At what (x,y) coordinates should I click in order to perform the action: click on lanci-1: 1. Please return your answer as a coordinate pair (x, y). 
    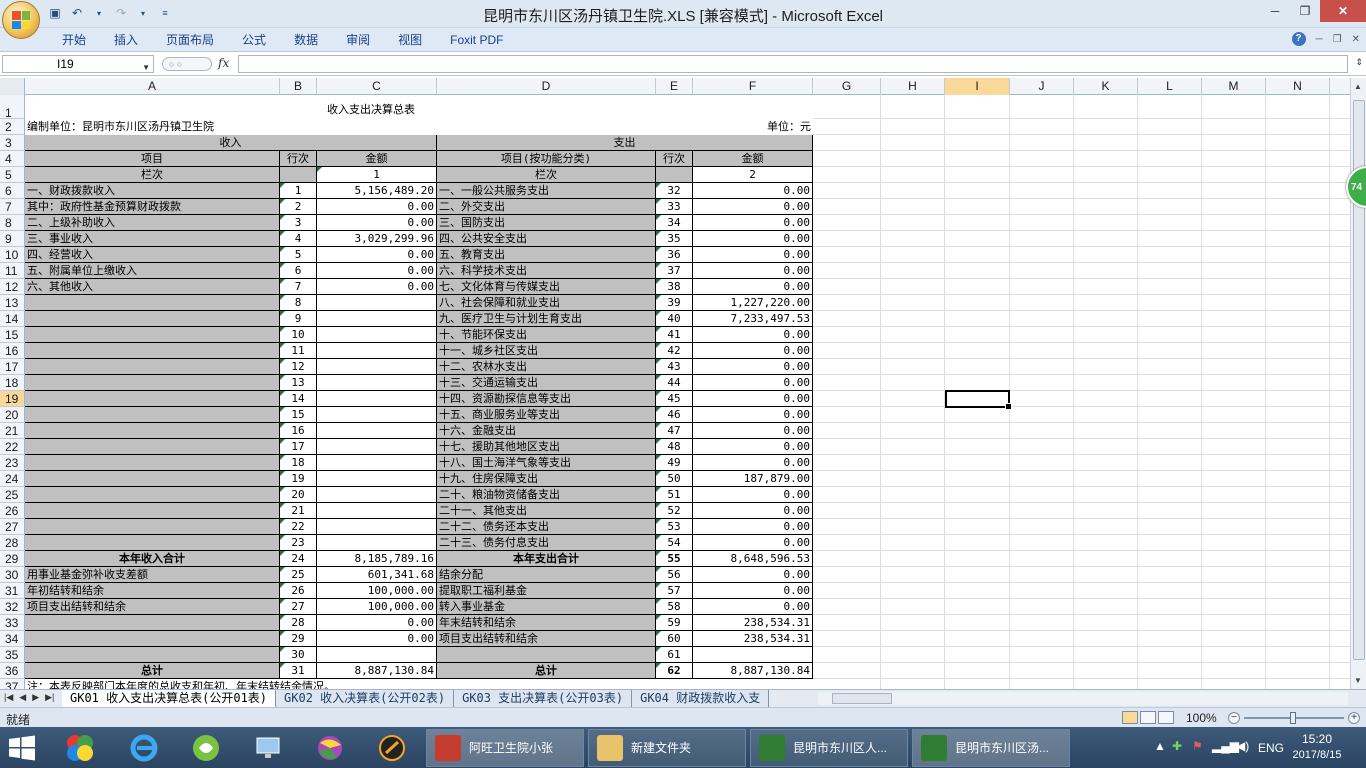
    Looking at the image, I should click on (377, 175).